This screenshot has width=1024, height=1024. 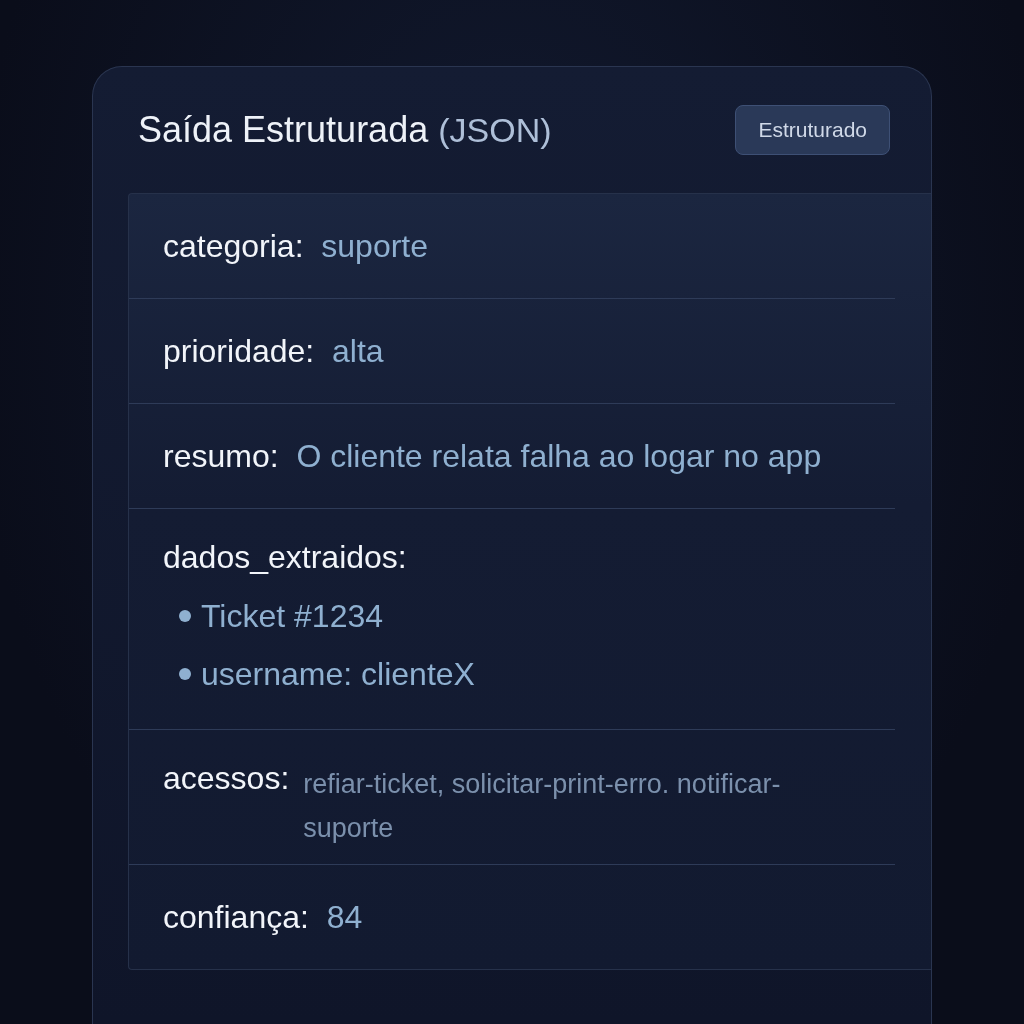 What do you see at coordinates (285, 557) in the screenshot?
I see `field-label: dados_extraidos:` at bounding box center [285, 557].